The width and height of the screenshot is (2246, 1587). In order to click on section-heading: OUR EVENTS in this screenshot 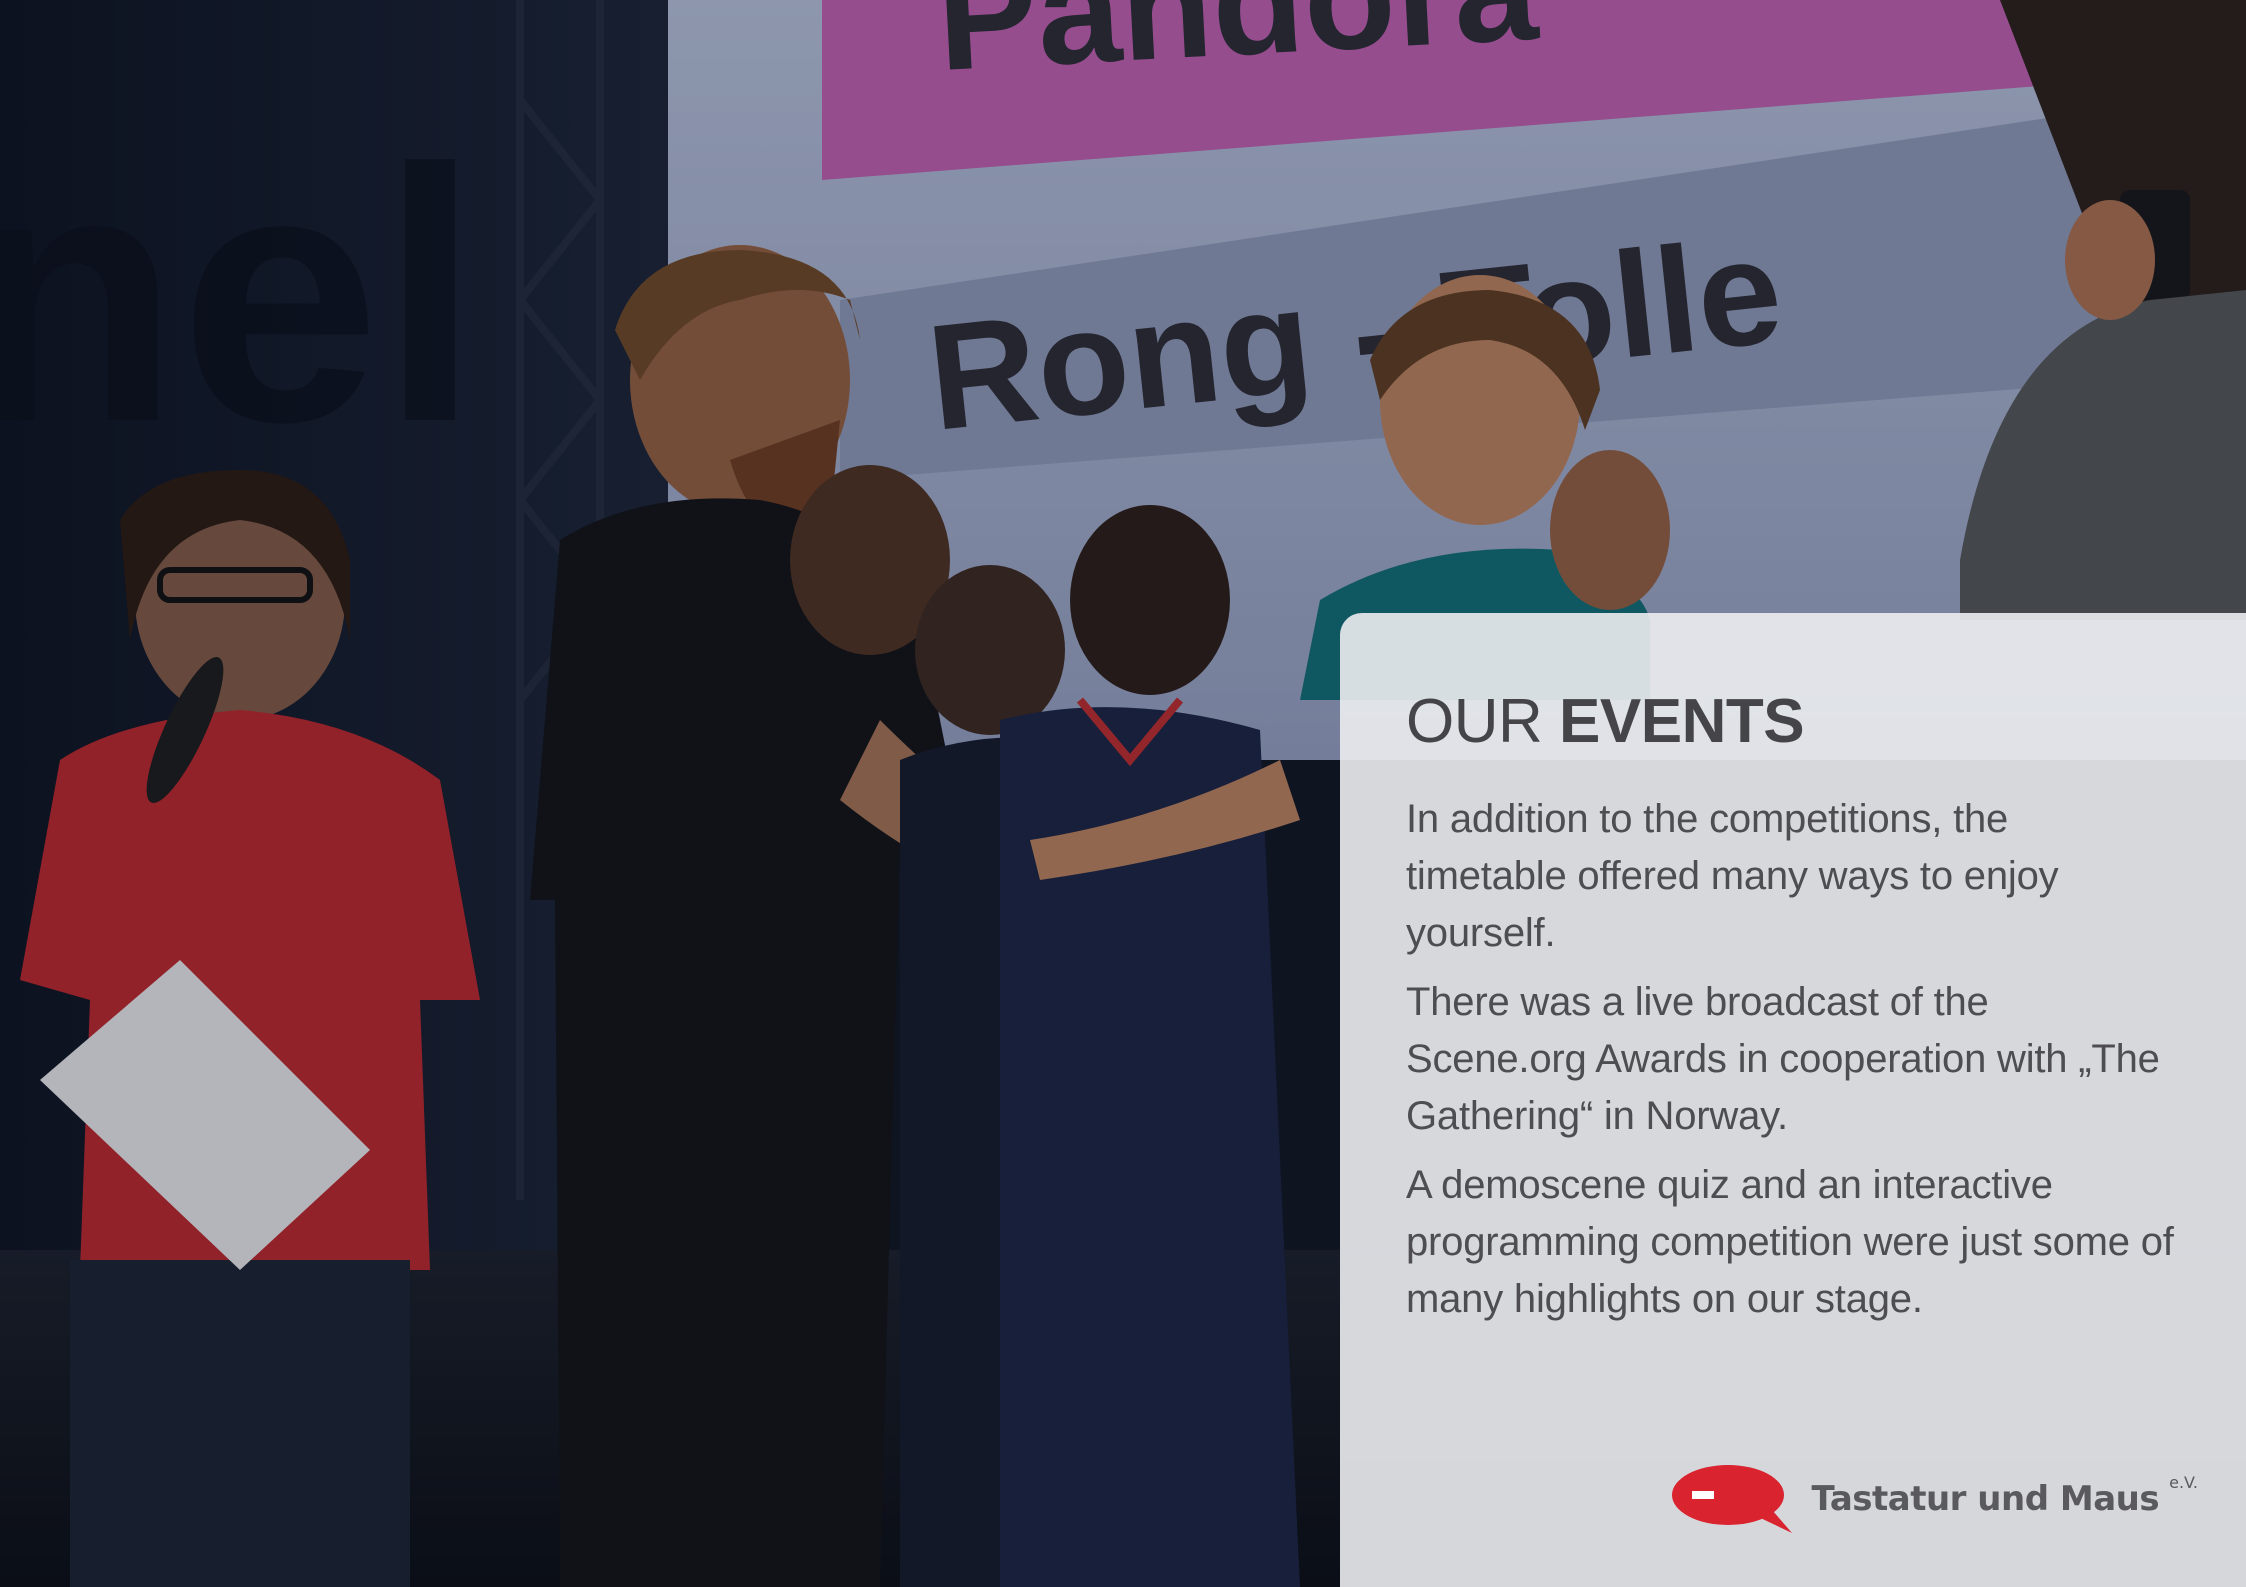, I will do `click(1791, 722)`.